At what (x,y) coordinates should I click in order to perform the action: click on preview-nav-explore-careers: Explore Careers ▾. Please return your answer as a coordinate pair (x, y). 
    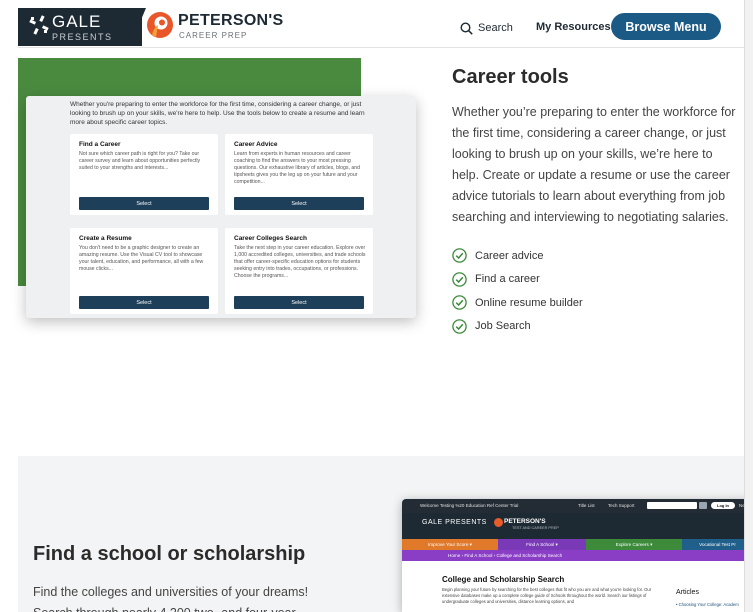
    Looking at the image, I should click on (634, 544).